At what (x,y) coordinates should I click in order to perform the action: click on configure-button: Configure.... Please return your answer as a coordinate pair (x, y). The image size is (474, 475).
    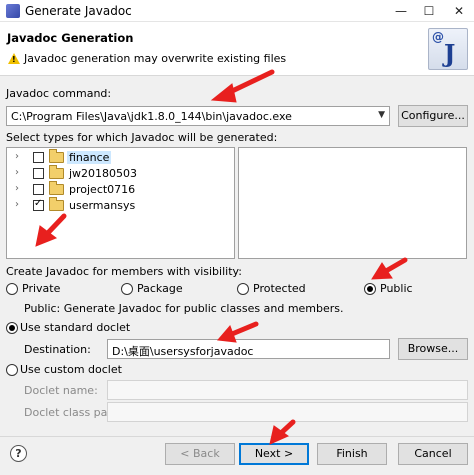
    Looking at the image, I should click on (433, 116).